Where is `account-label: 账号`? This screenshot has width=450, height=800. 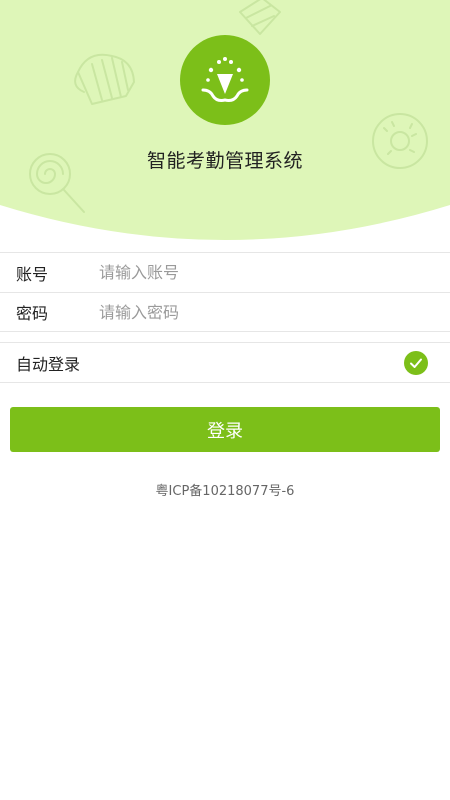 account-label: 账号 is located at coordinates (32, 274).